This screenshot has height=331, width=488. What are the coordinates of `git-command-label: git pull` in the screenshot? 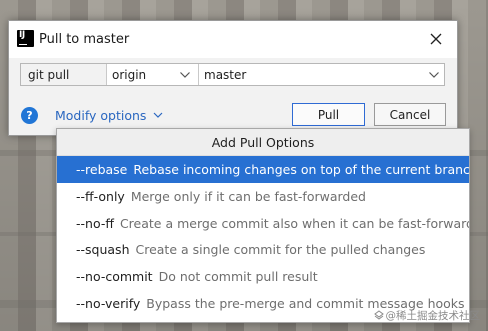 It's located at (64, 74).